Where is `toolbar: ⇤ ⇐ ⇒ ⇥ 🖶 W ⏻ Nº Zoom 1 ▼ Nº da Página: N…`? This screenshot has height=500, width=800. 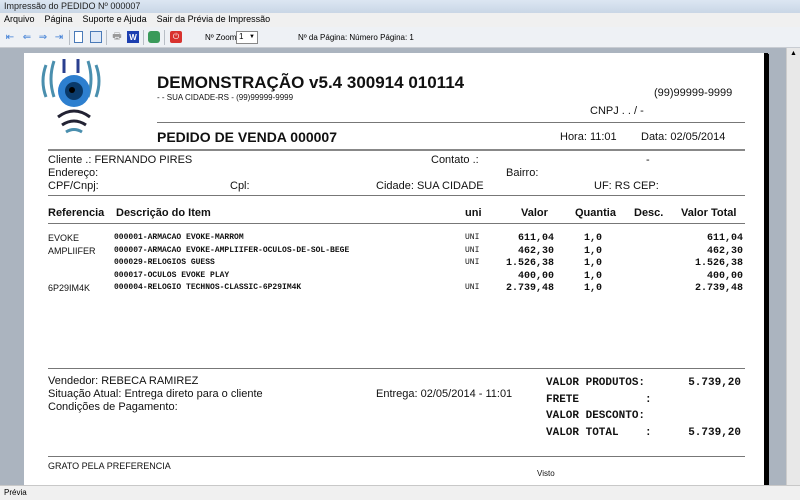 toolbar: ⇤ ⇐ ⇒ ⇥ 🖶 W ⏻ Nº Zoom 1 ▼ Nº da Página: N… is located at coordinates (400, 37).